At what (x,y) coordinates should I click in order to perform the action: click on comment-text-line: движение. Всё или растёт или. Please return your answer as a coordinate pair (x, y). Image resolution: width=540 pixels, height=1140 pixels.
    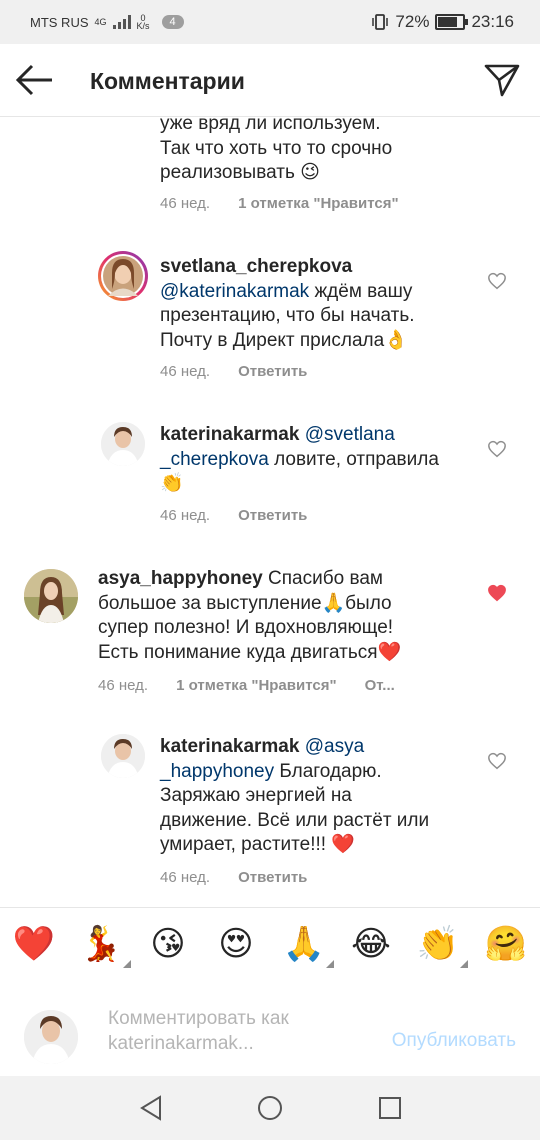
    Looking at the image, I should click on (295, 820).